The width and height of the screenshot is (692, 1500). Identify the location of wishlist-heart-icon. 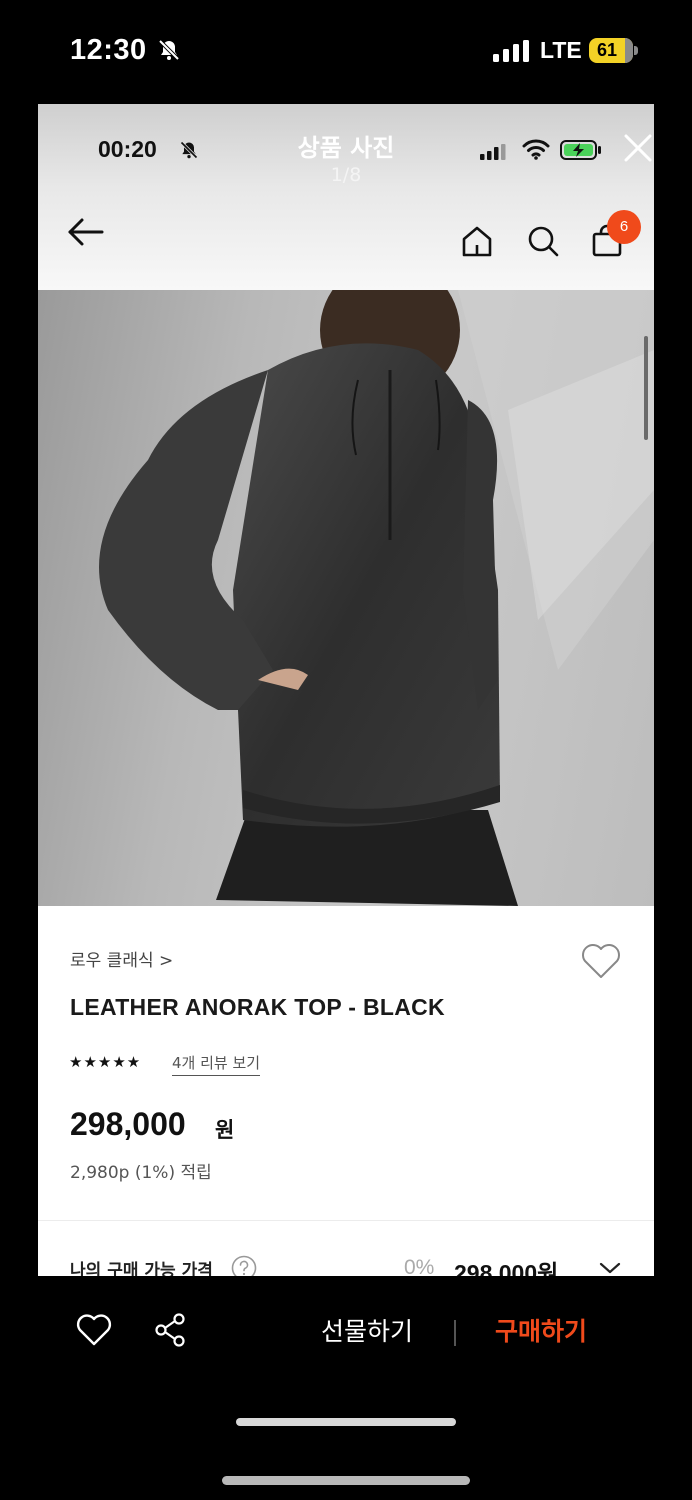
(601, 961).